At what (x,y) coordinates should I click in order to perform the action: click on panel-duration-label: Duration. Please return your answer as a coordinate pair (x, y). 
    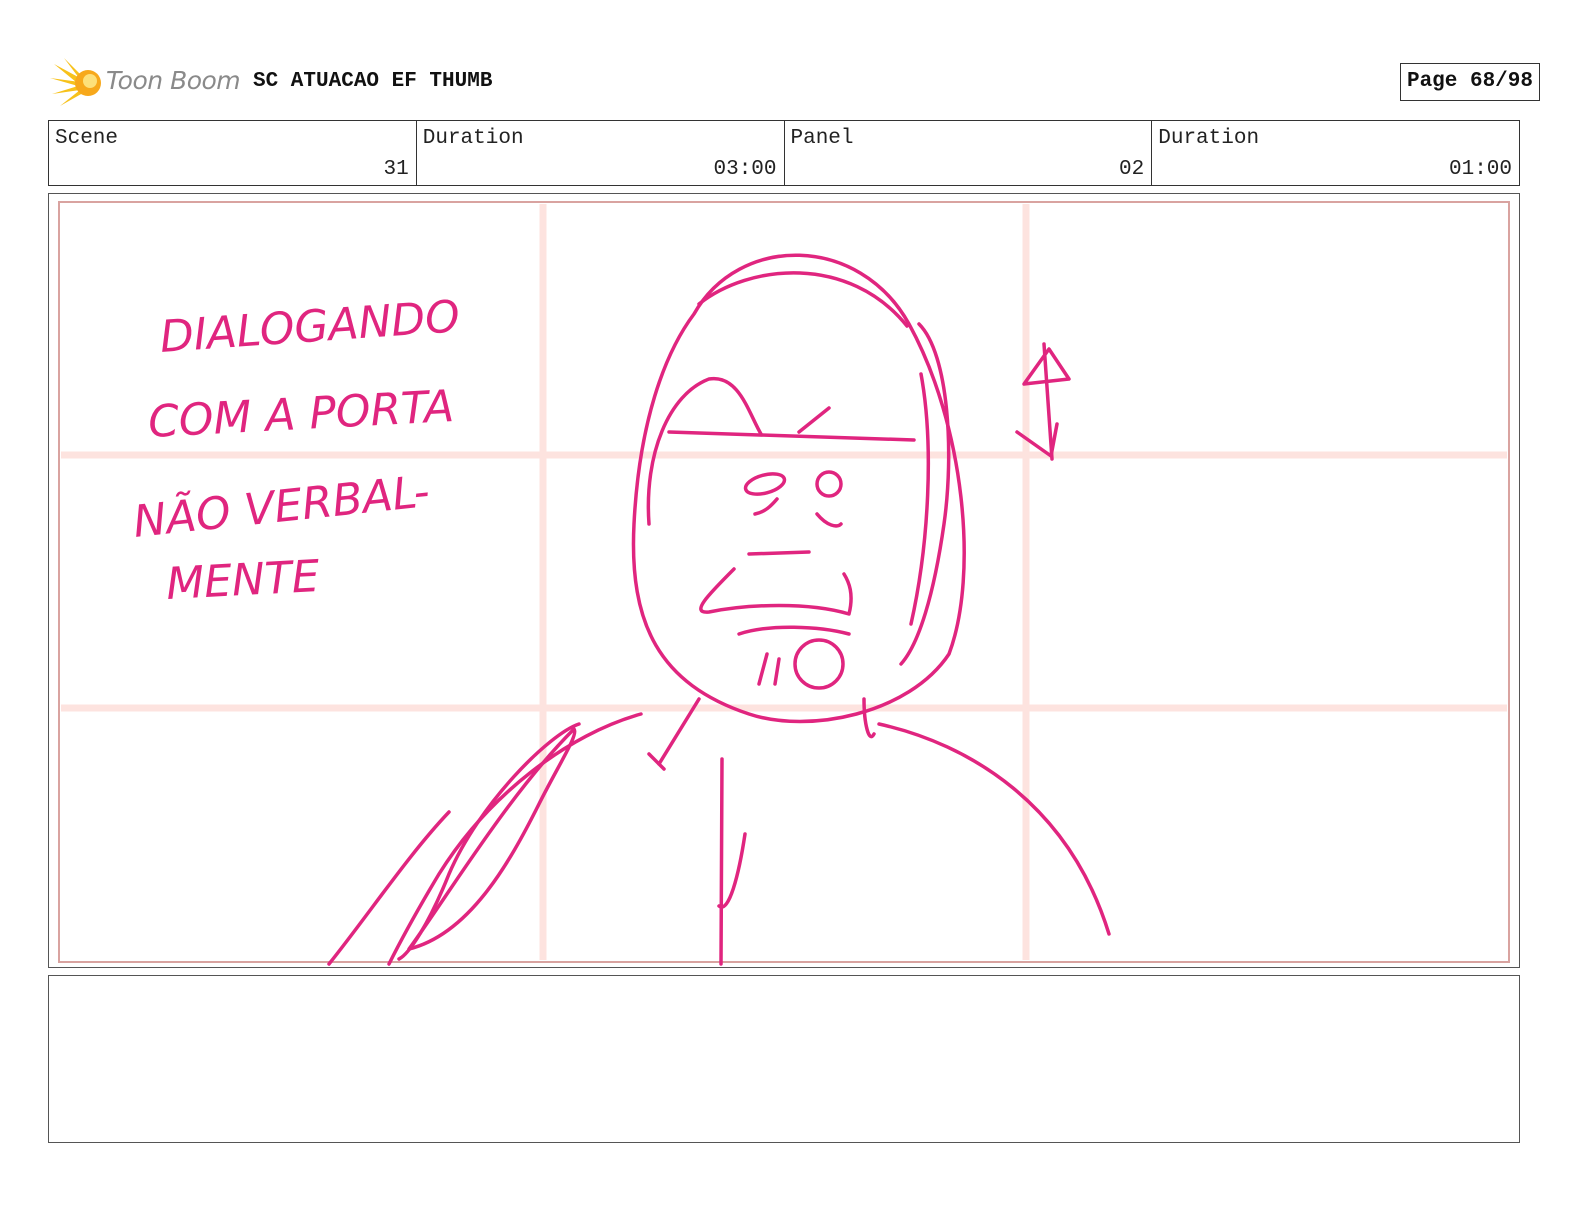
    Looking at the image, I should click on (1209, 138).